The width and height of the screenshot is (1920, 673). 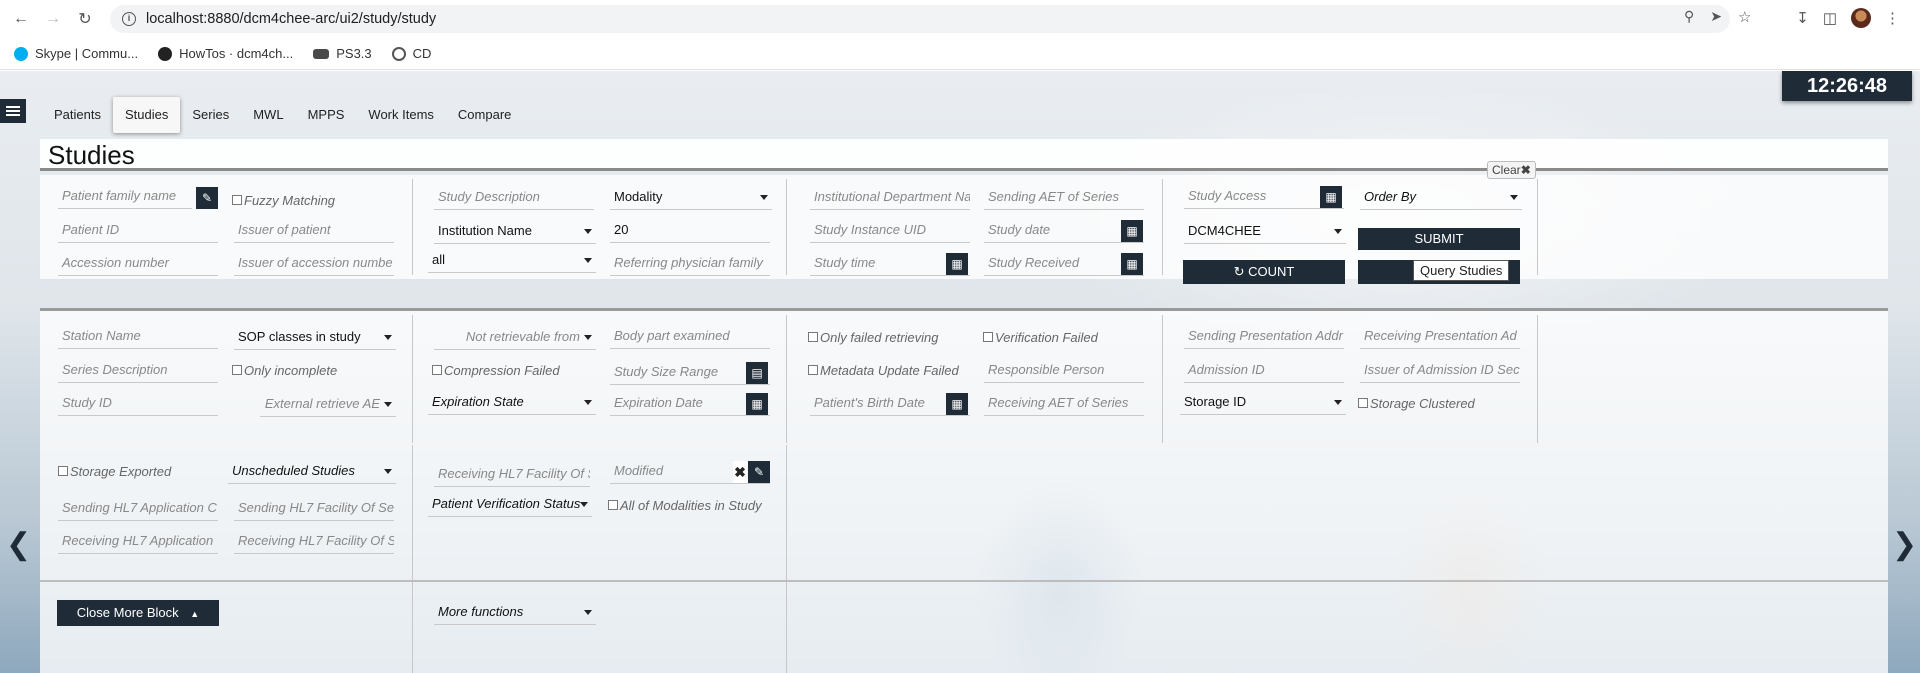 I want to click on tab-studies: Studies, so click(x=146, y=115).